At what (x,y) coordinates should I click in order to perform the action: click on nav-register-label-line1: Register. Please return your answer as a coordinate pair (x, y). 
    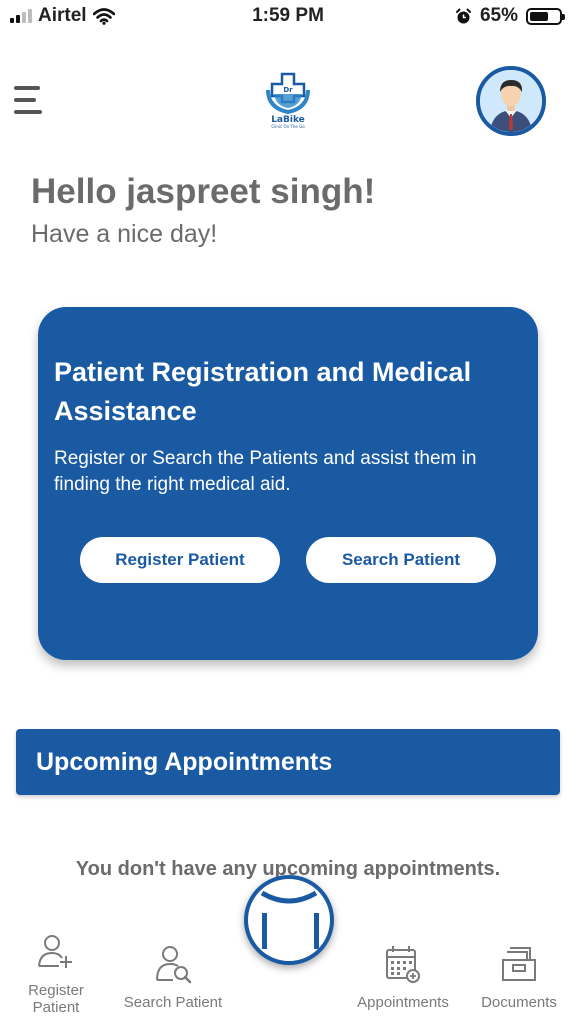
    Looking at the image, I should click on (56, 990).